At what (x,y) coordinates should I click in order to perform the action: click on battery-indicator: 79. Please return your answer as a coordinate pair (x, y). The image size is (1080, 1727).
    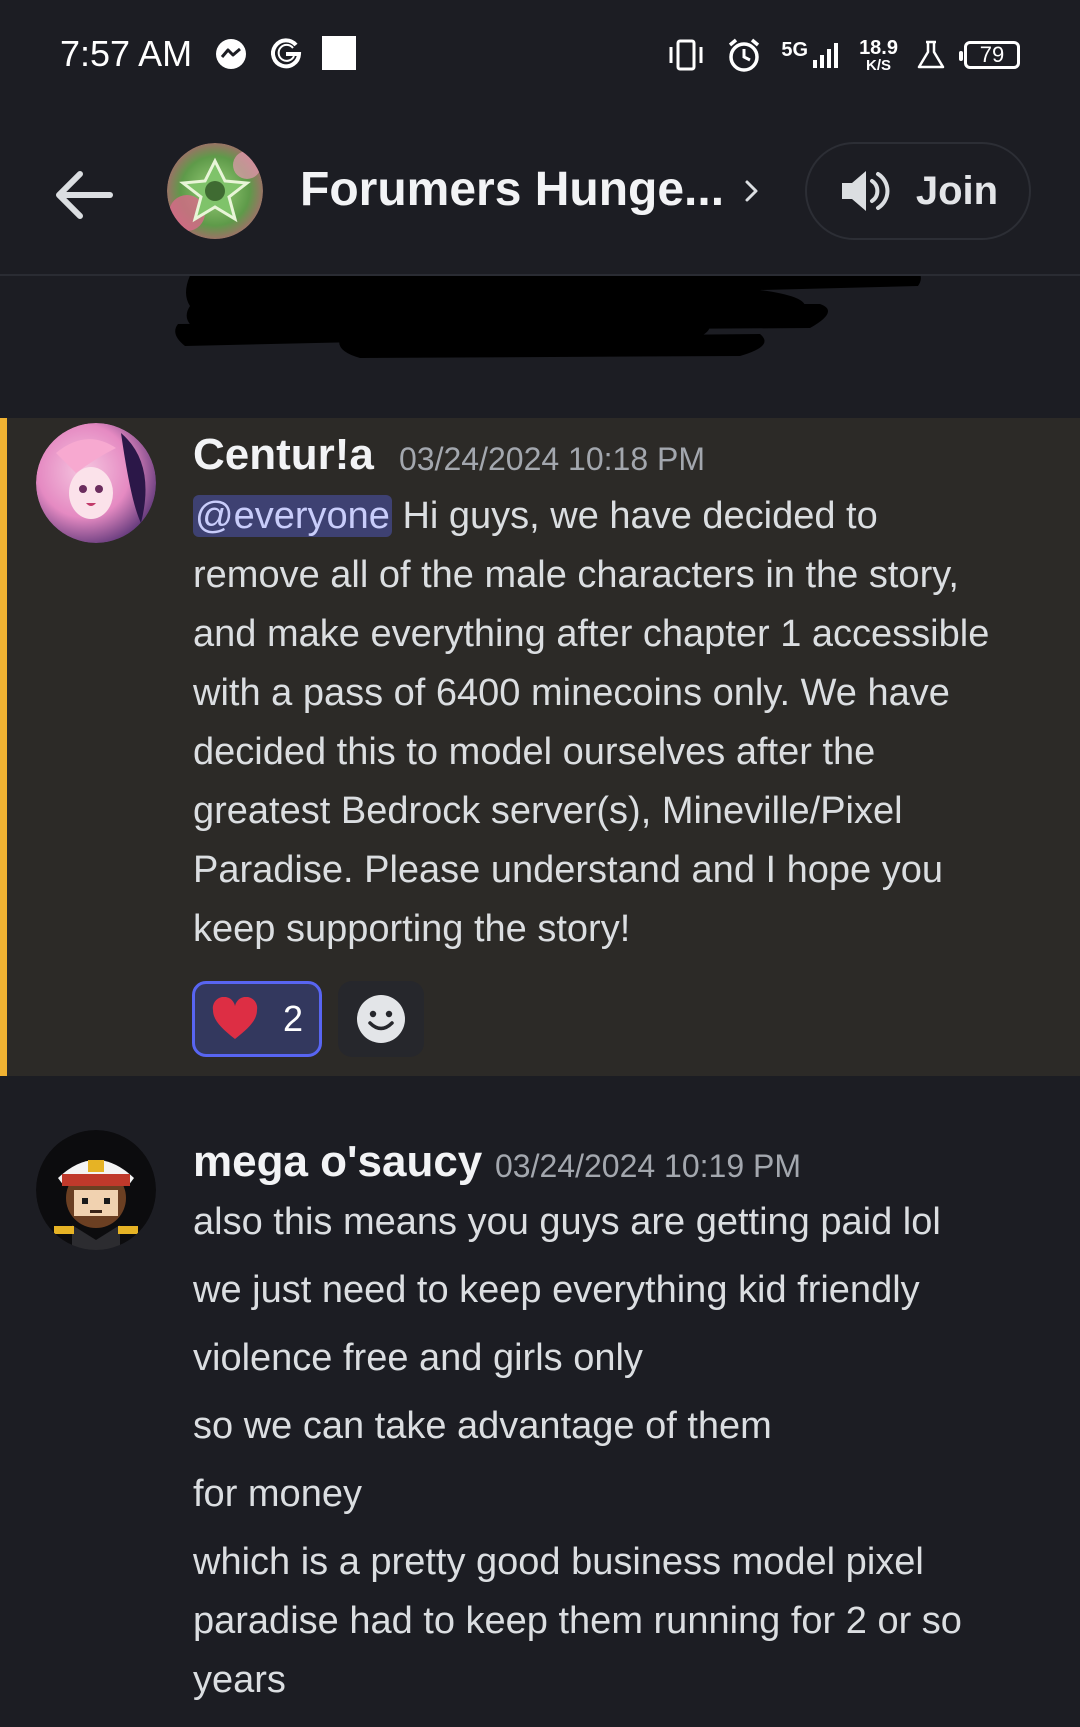
    Looking at the image, I should click on (989, 55).